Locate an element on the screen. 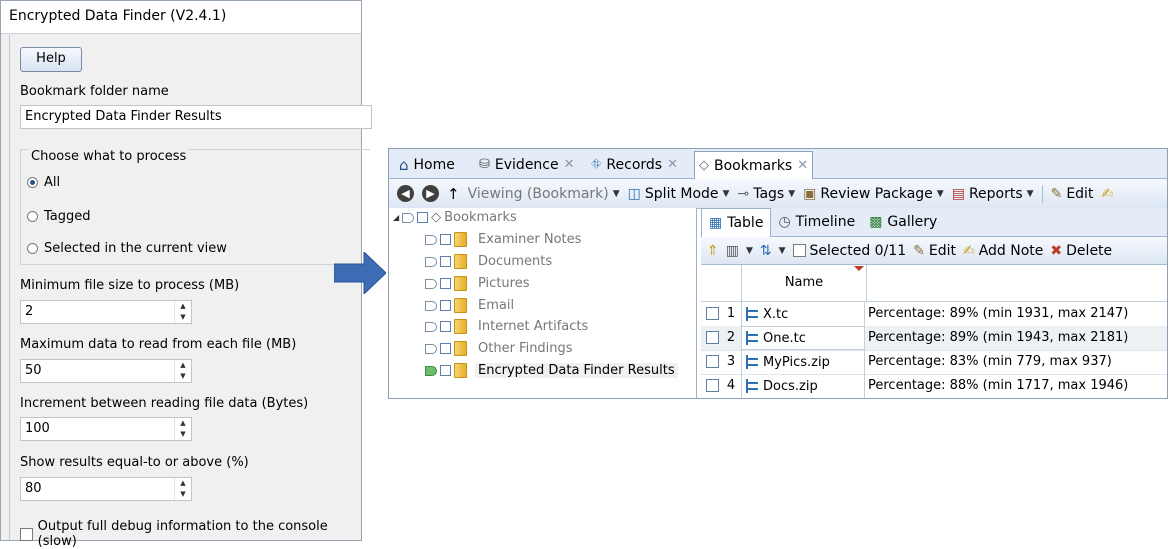 The image size is (1172, 549). bookmark-tag-icon: ◇ is located at coordinates (704, 165).